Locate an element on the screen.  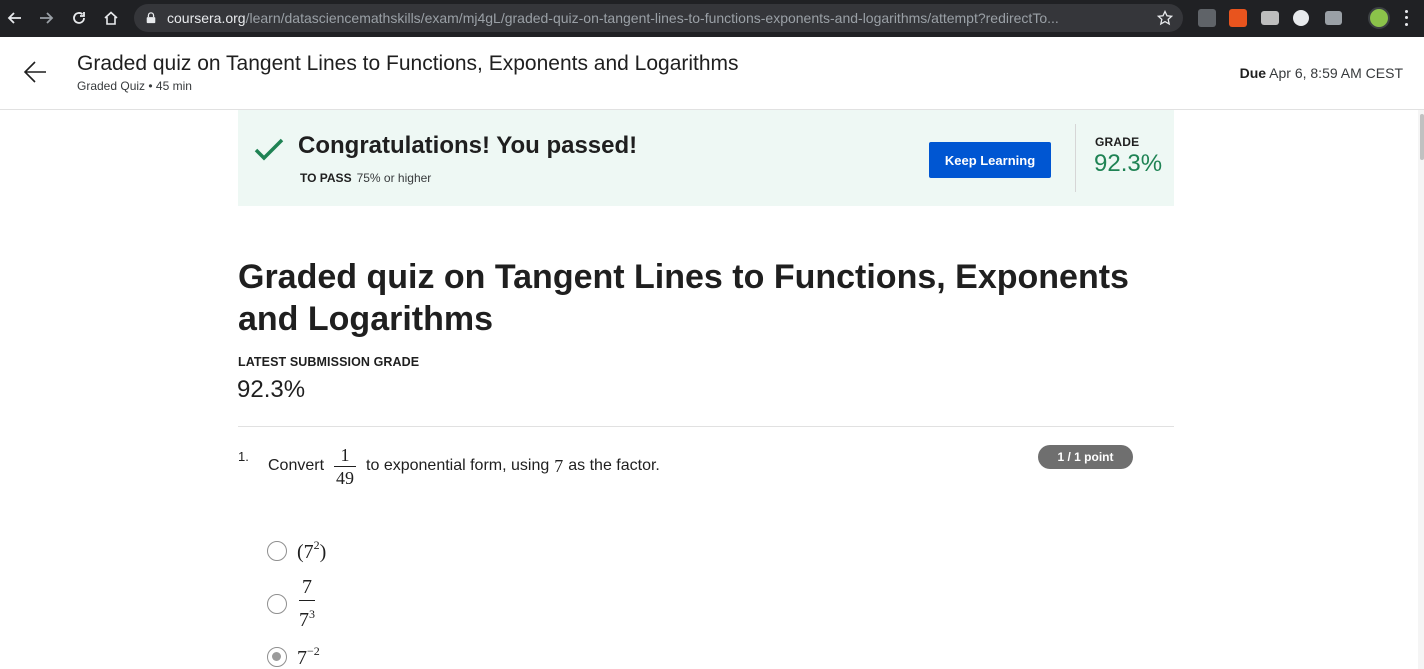
due-label: Due is located at coordinates (1253, 73).